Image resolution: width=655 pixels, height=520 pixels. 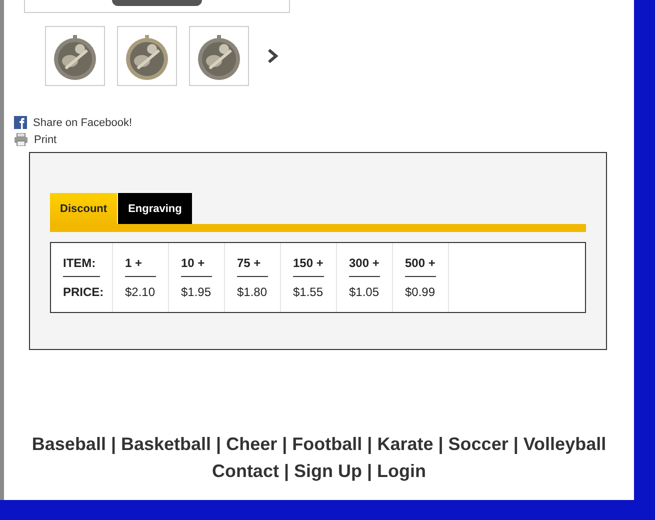 I want to click on footer-link: Baseball, so click(x=69, y=444).